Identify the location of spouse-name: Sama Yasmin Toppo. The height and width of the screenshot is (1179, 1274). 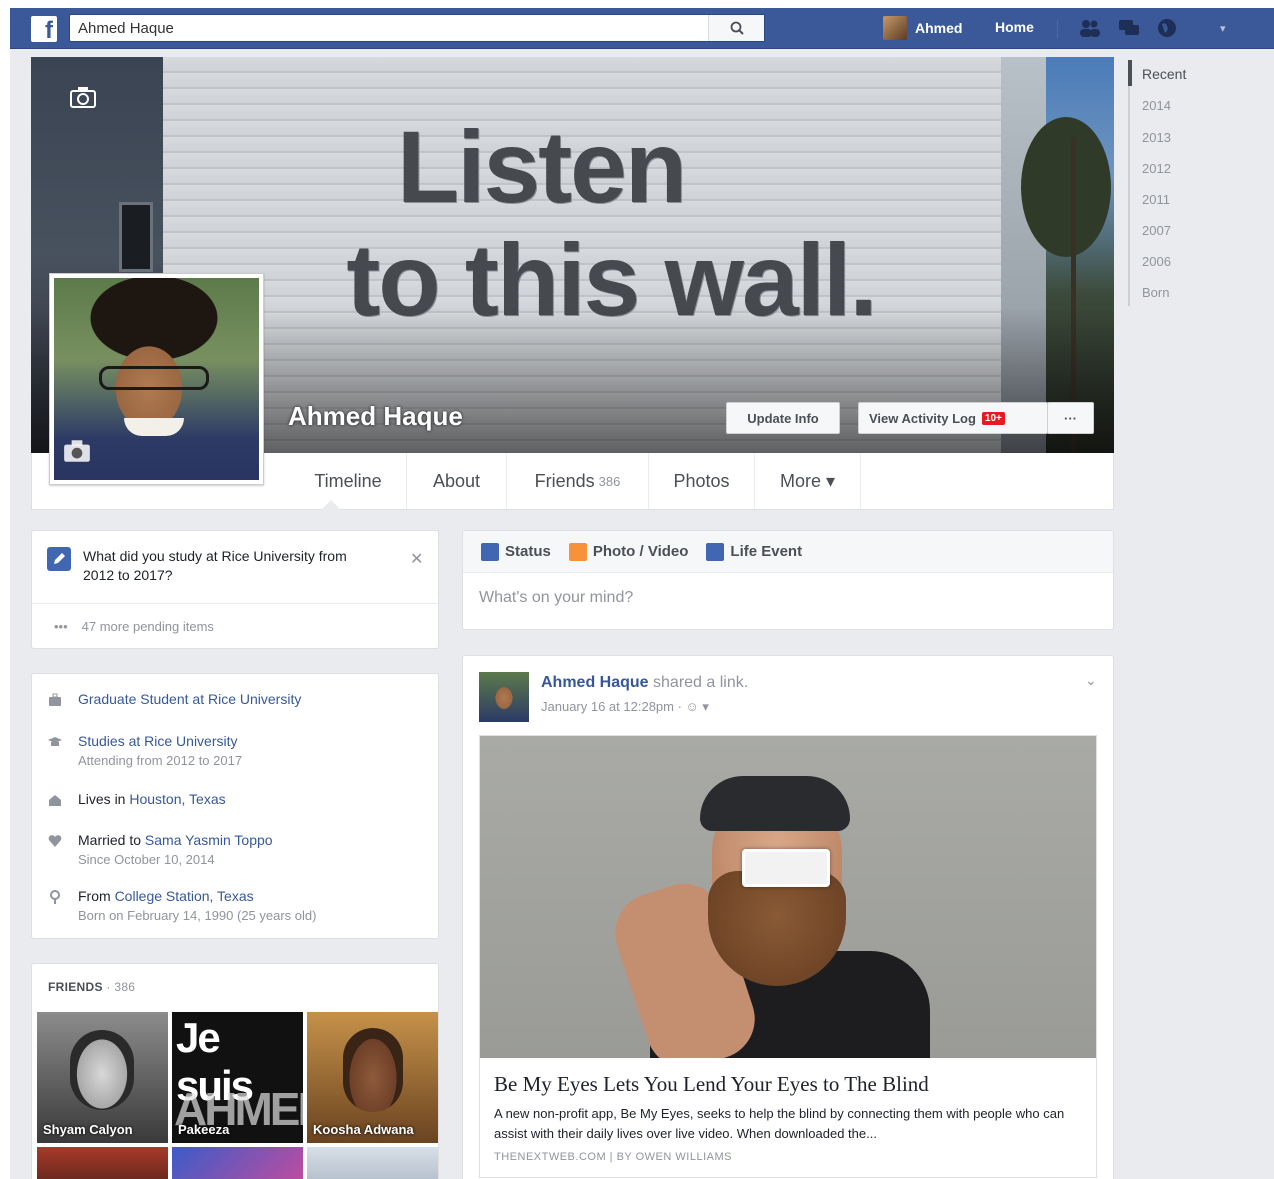
(209, 840).